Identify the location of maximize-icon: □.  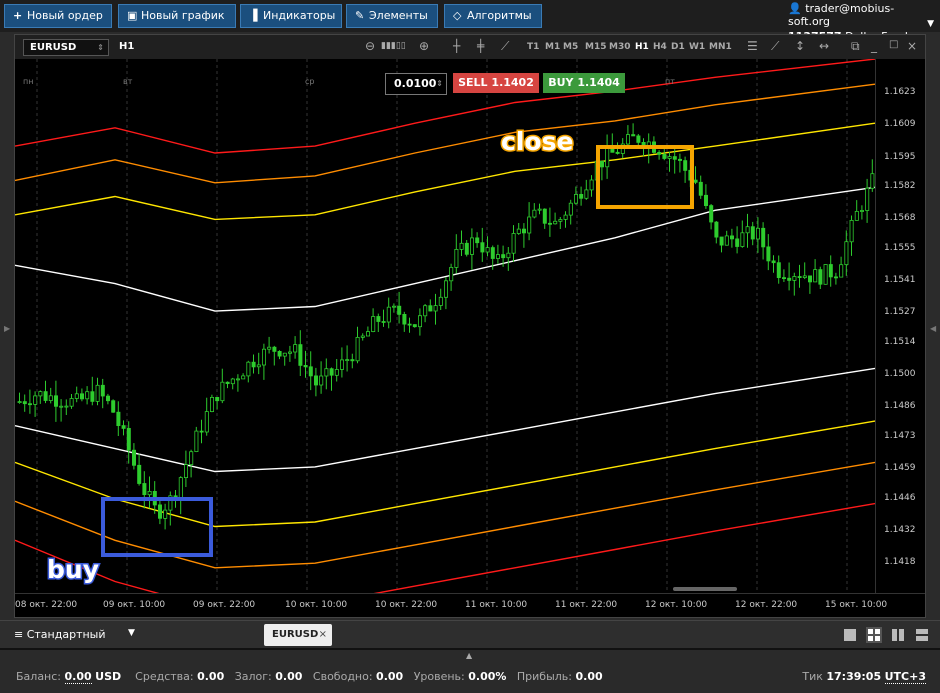
(893, 44).